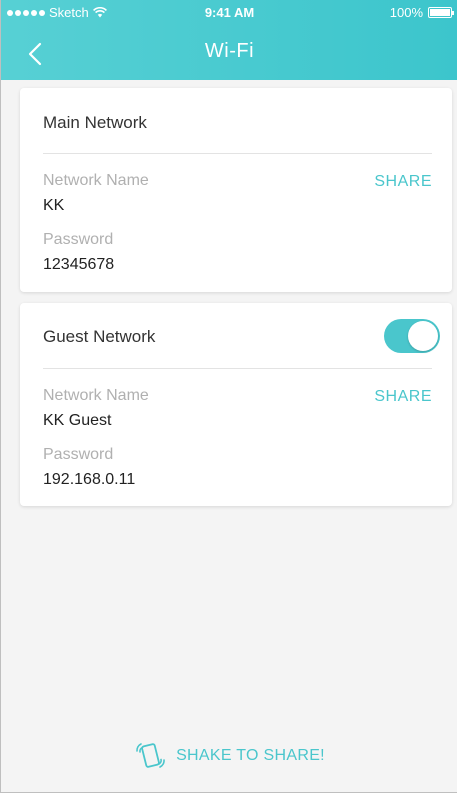 The width and height of the screenshot is (457, 793). Describe the element at coordinates (78, 239) in the screenshot. I see `password-label: Password` at that location.